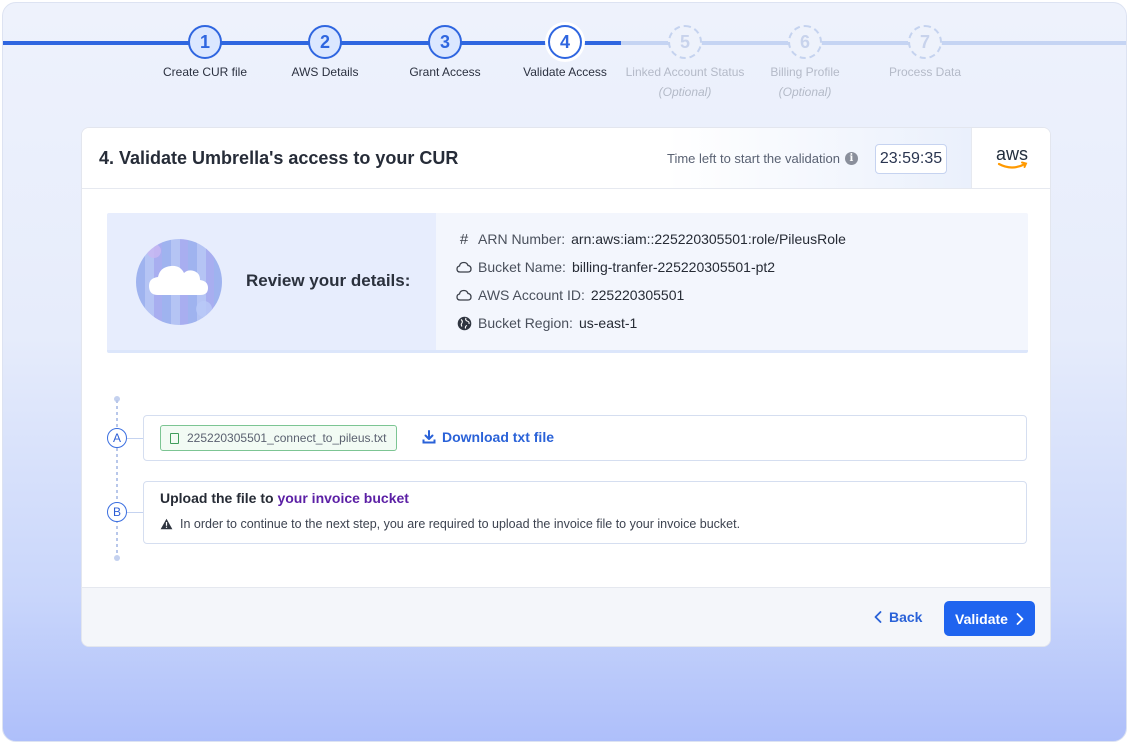  What do you see at coordinates (328, 280) in the screenshot?
I see `review-title: Review your details:` at bounding box center [328, 280].